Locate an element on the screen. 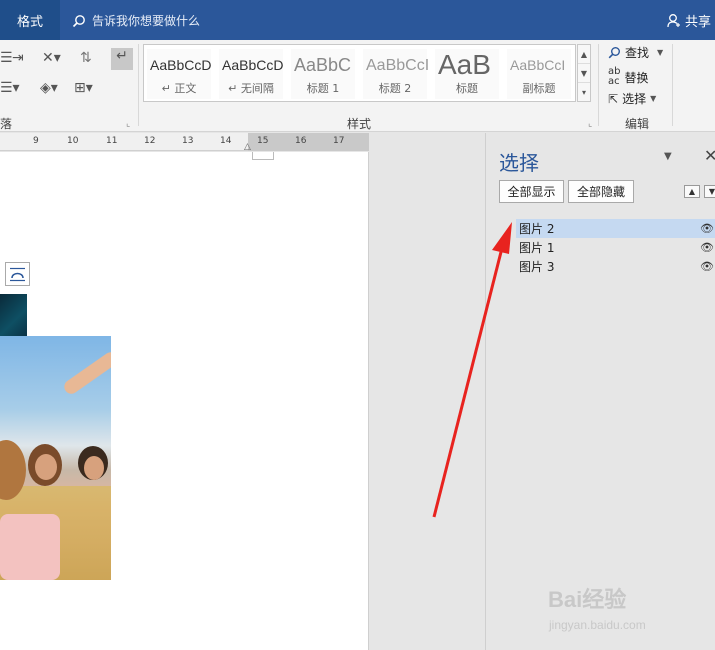 The width and height of the screenshot is (715, 650). watermark-logo: Bai经验 is located at coordinates (587, 599).